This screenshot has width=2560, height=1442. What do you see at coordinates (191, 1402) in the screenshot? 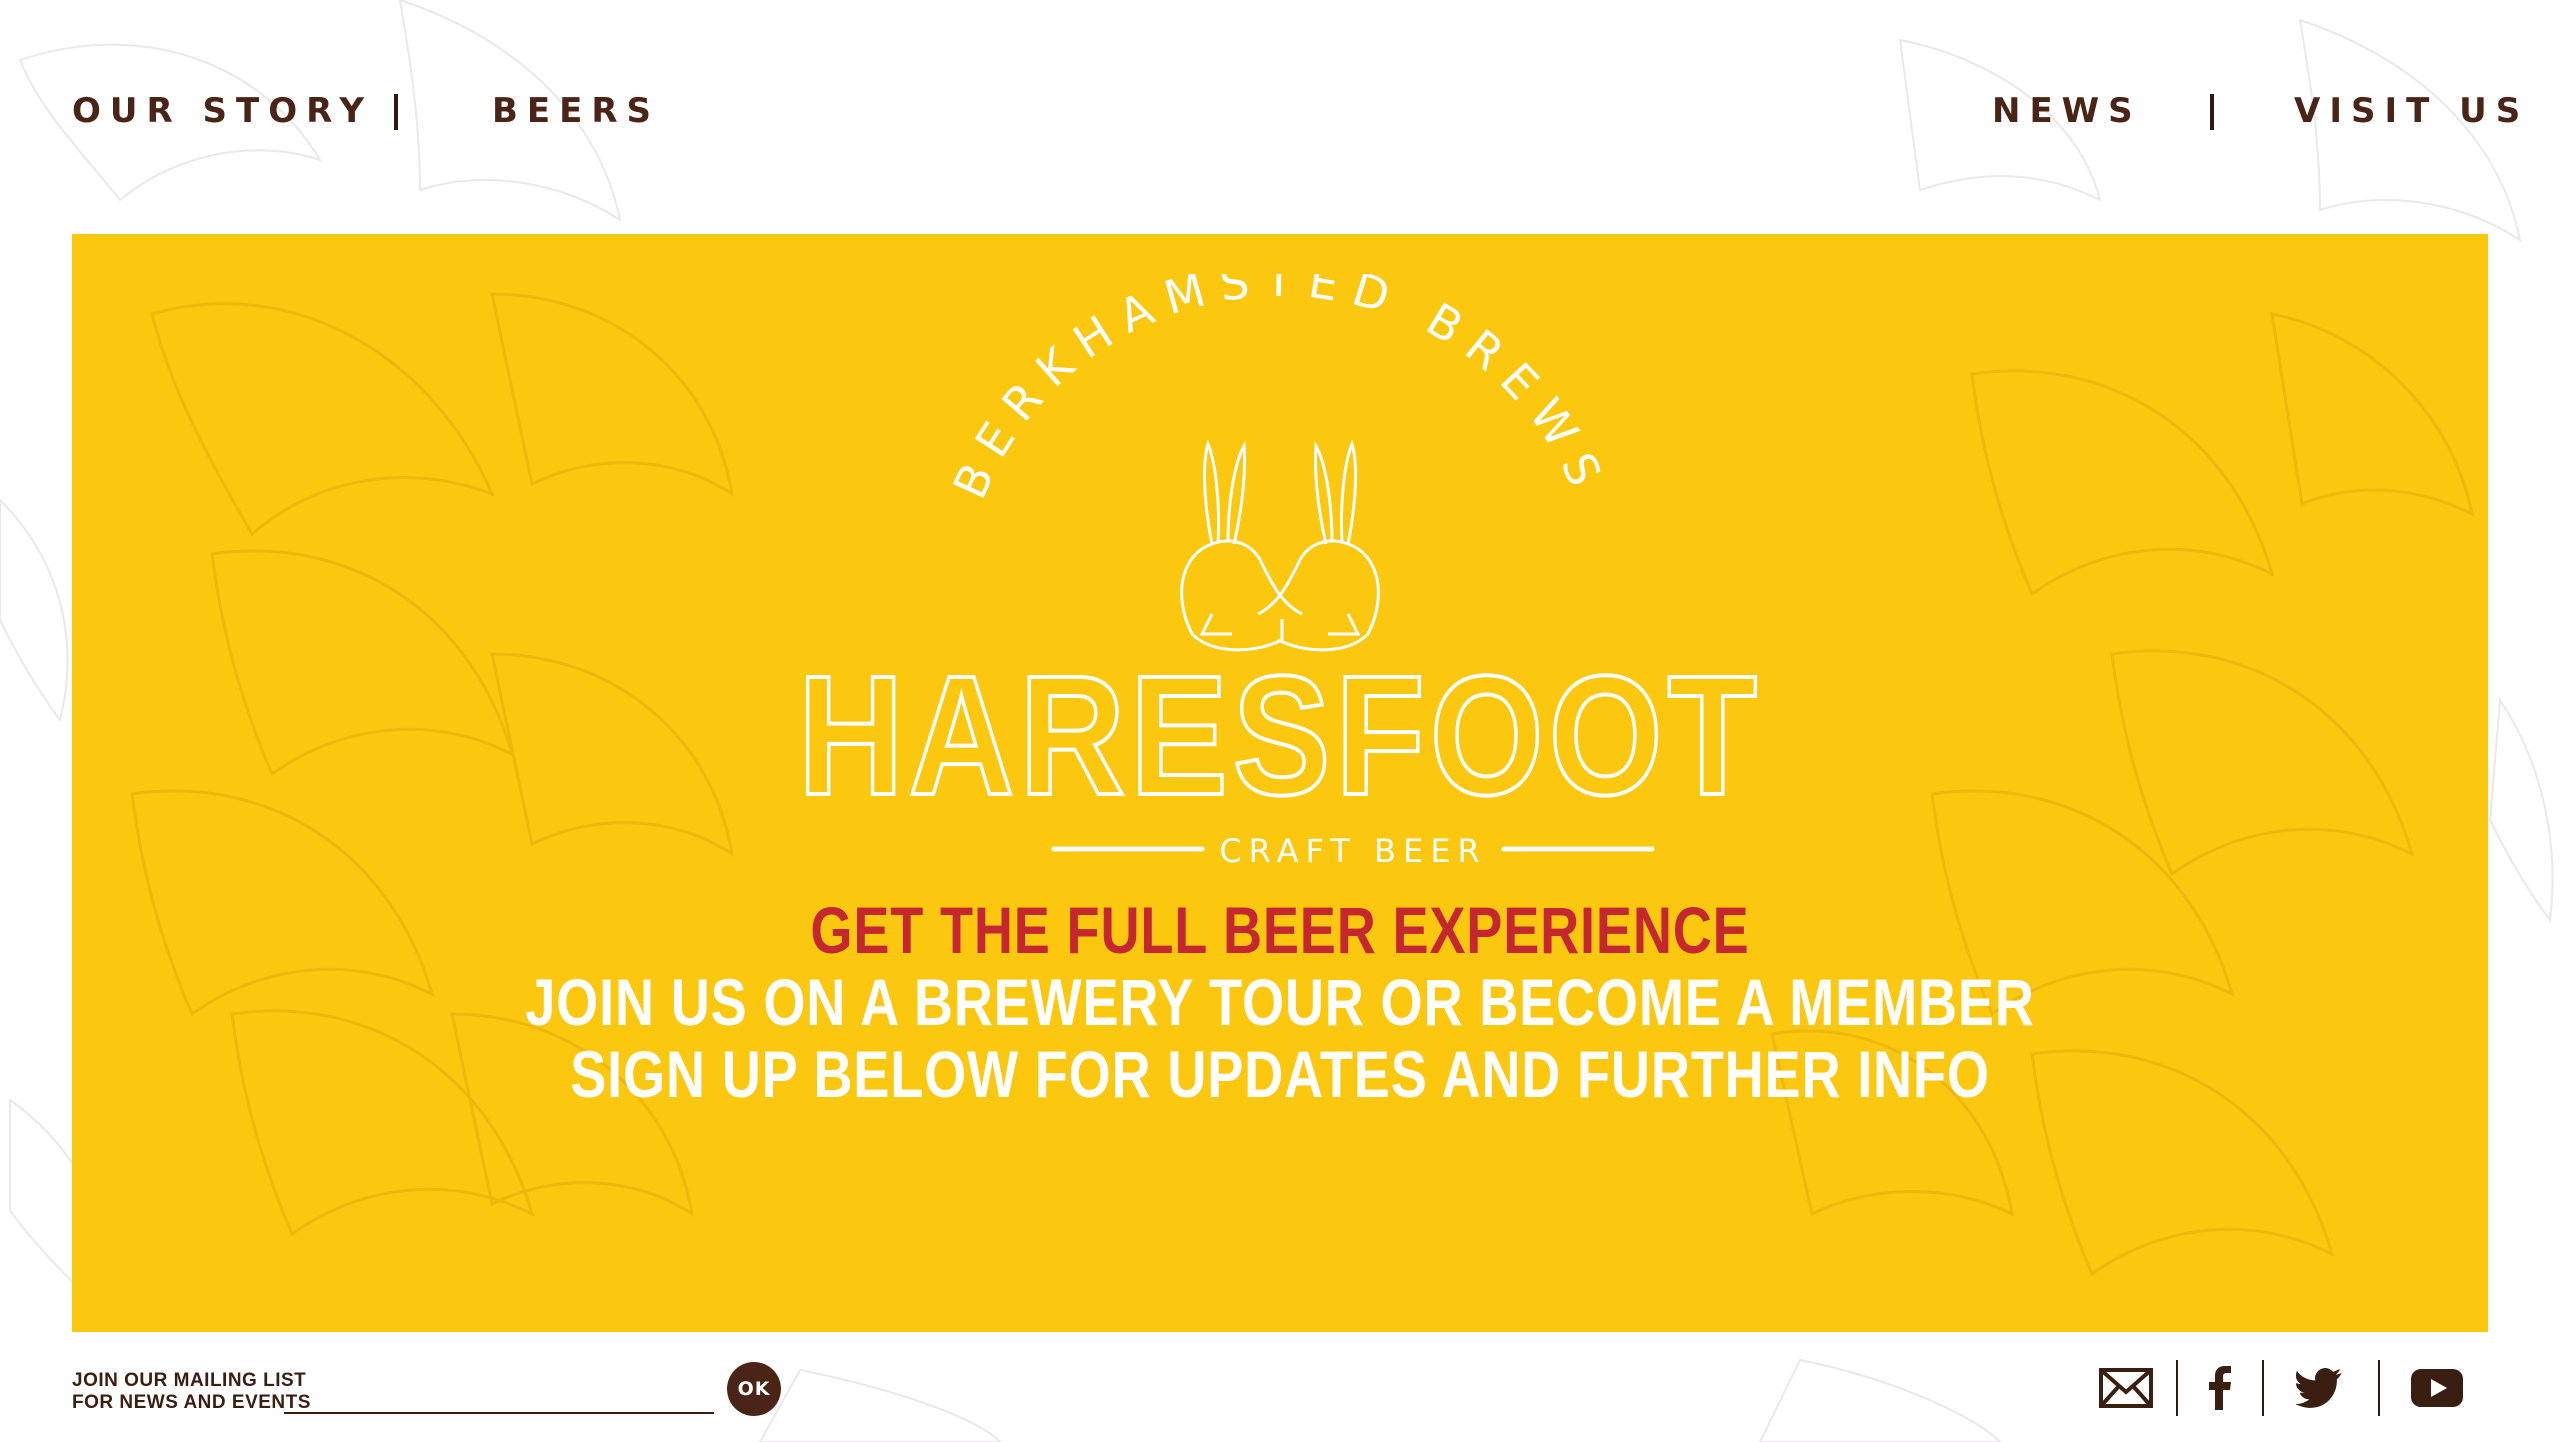
I see `mailing-label-line2: FOR NEWS AND EVENTS` at bounding box center [191, 1402].